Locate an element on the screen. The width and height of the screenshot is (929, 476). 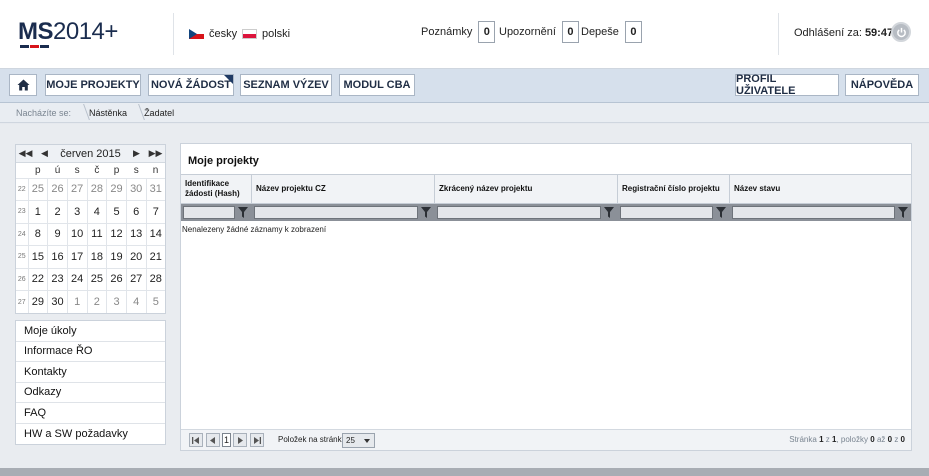
next-page-button is located at coordinates (240, 440).